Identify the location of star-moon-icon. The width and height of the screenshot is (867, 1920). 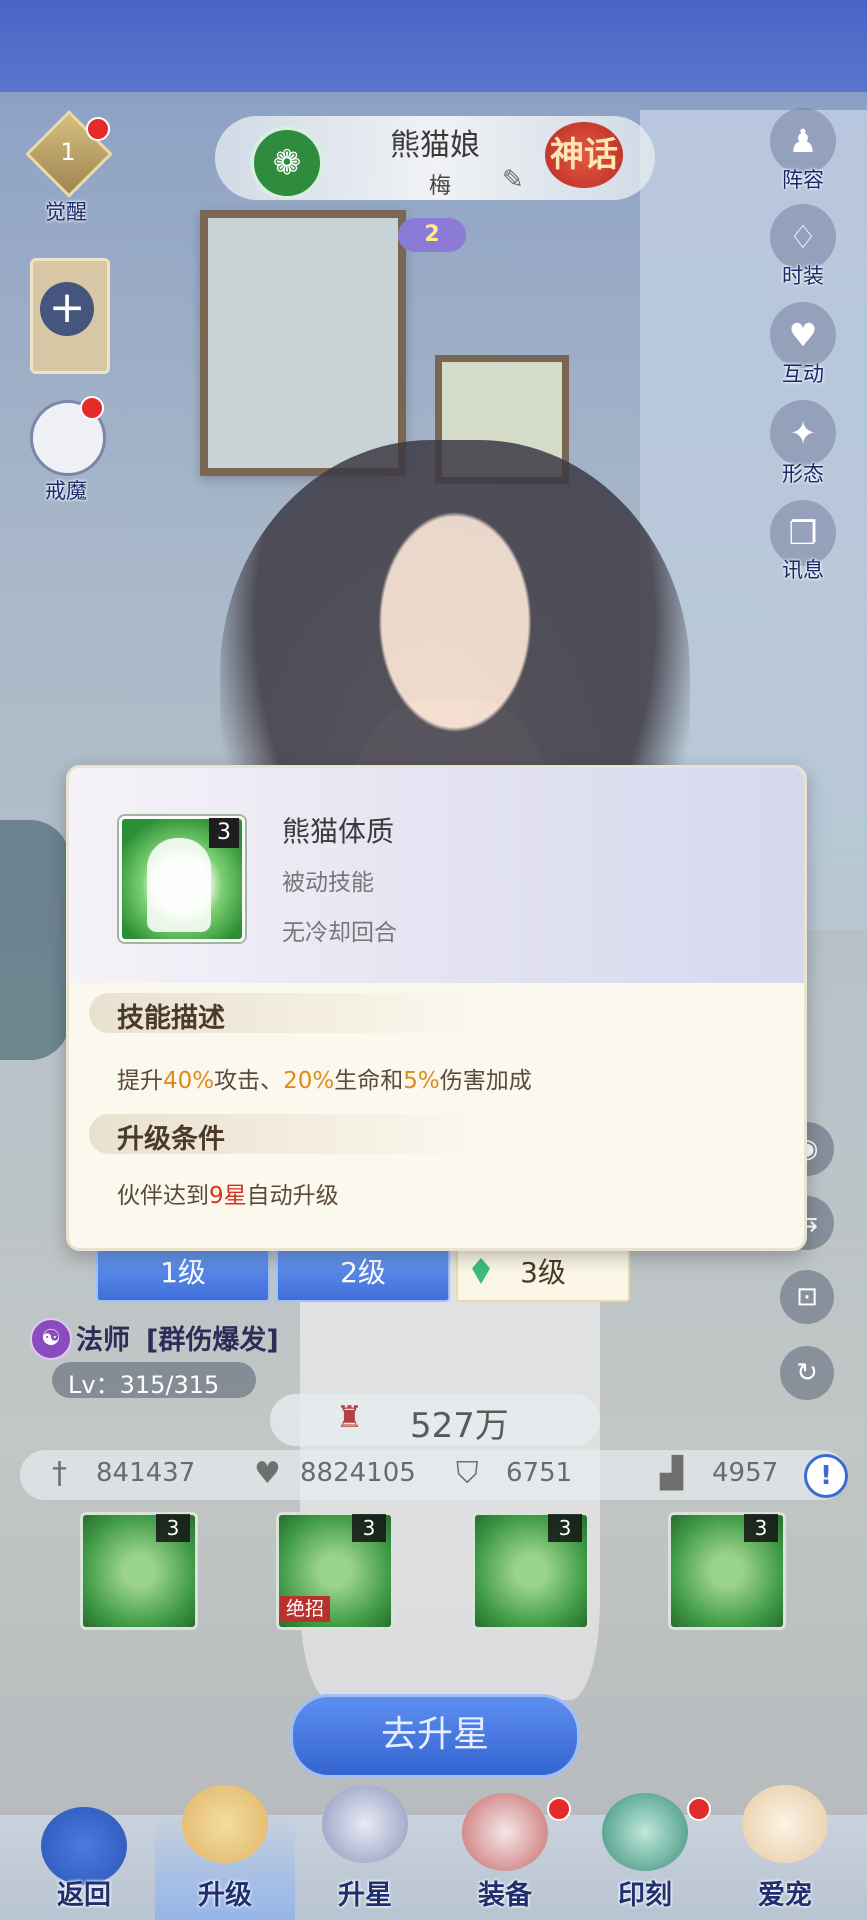
(365, 1824).